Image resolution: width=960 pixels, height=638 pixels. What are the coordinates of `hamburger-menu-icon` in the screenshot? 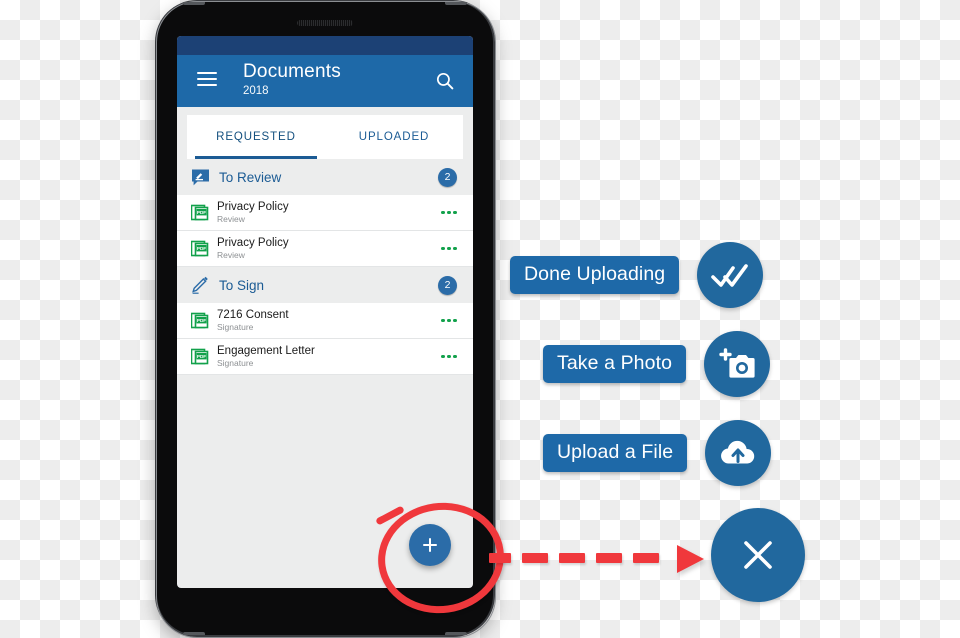 It's located at (207, 79).